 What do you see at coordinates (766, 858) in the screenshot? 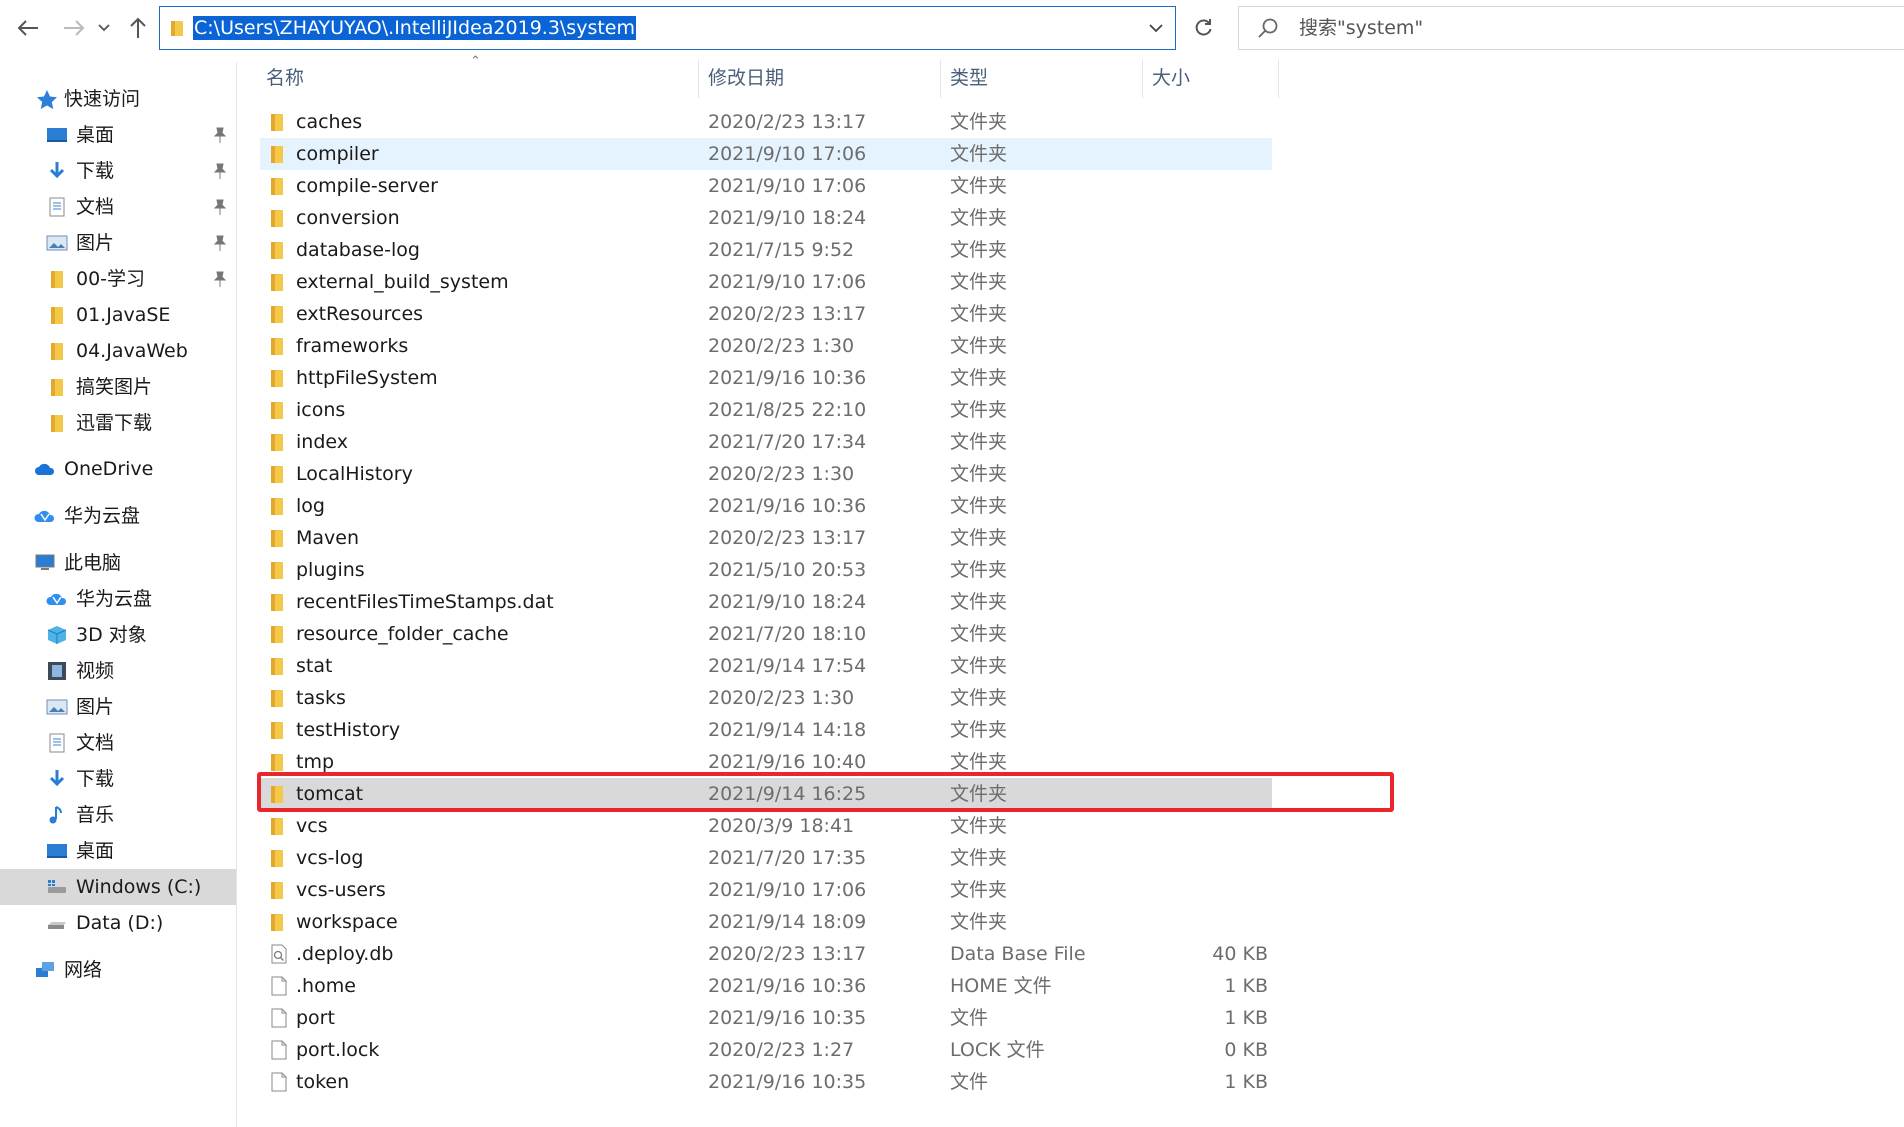
I see `file-row: vcs-log 2021/7/20 17:35 文件夹` at bounding box center [766, 858].